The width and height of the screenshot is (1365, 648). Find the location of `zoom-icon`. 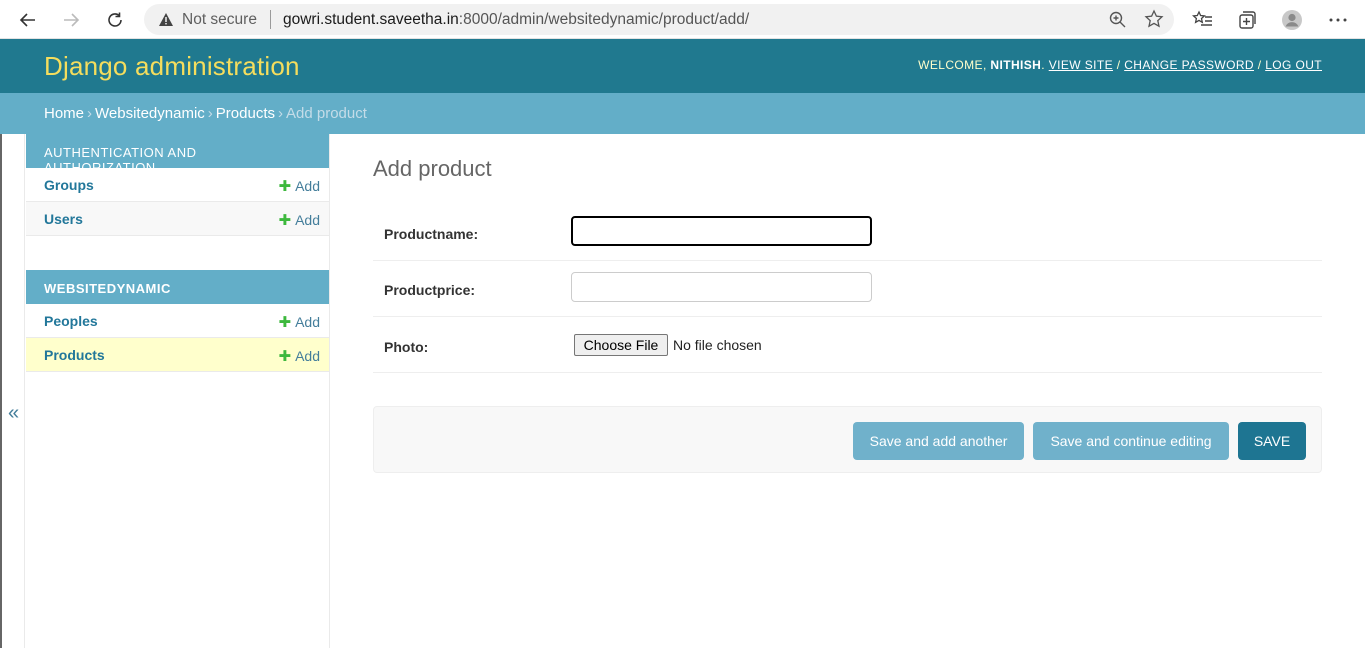

zoom-icon is located at coordinates (1118, 20).